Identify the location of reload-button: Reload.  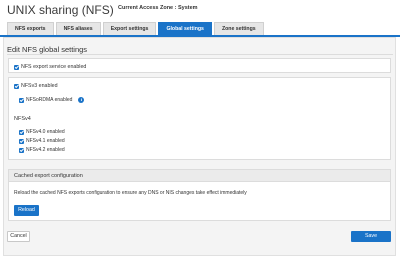
(26, 210).